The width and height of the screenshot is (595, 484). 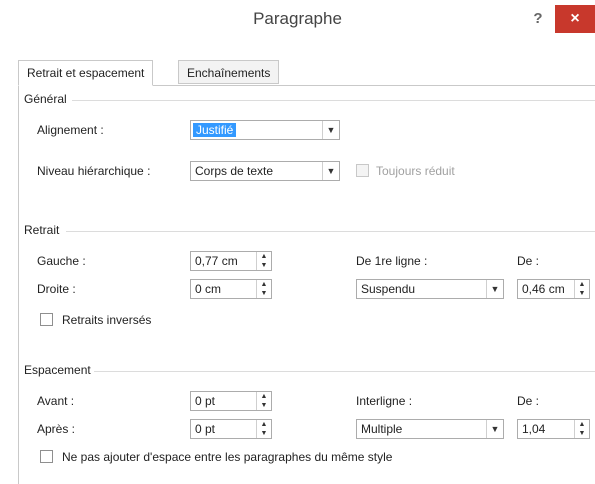 I want to click on indent-right-value: 0 cm, so click(x=208, y=289).